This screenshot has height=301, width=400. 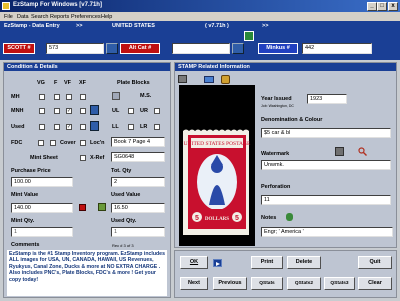 I want to click on menu-data: Data, so click(x=23, y=17).